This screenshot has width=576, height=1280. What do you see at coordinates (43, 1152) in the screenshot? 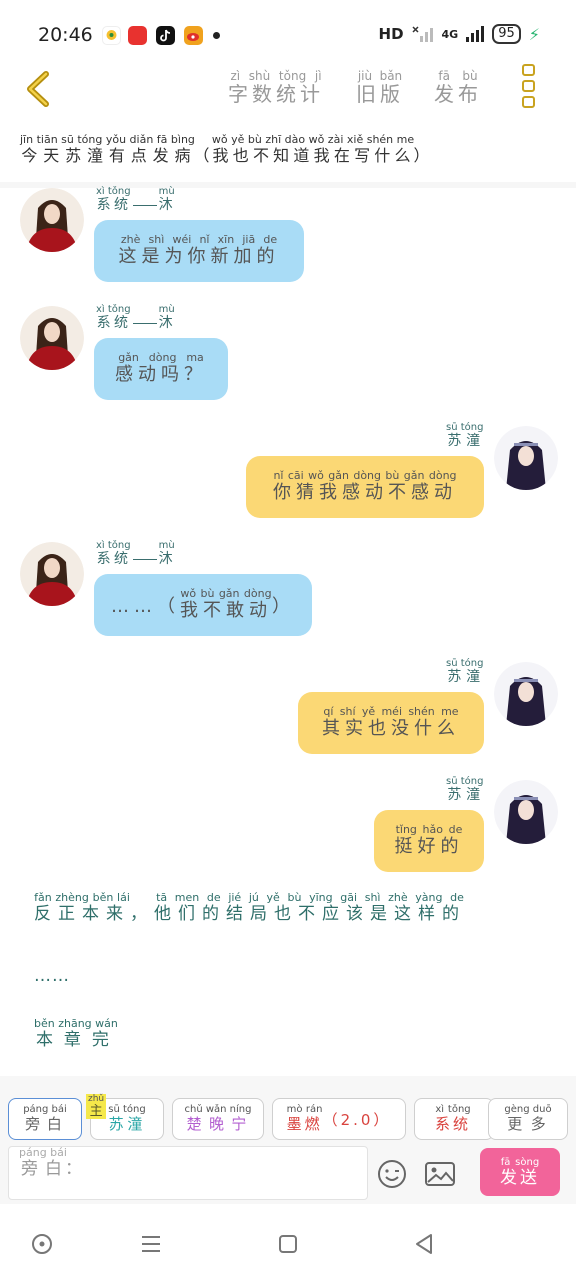
I see `input-role-pinyin: páng bái` at bounding box center [43, 1152].